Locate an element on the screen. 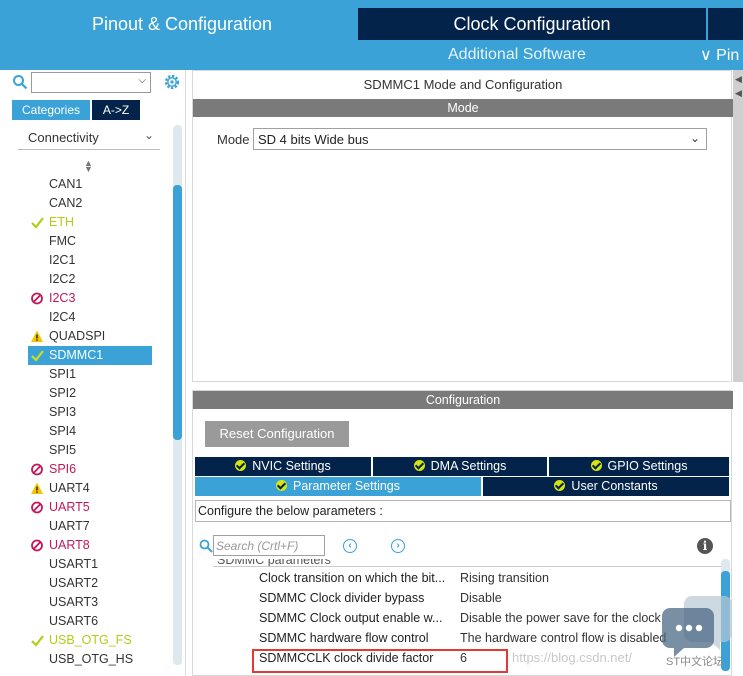  sidebar-item-label: UART7 is located at coordinates (69, 526).